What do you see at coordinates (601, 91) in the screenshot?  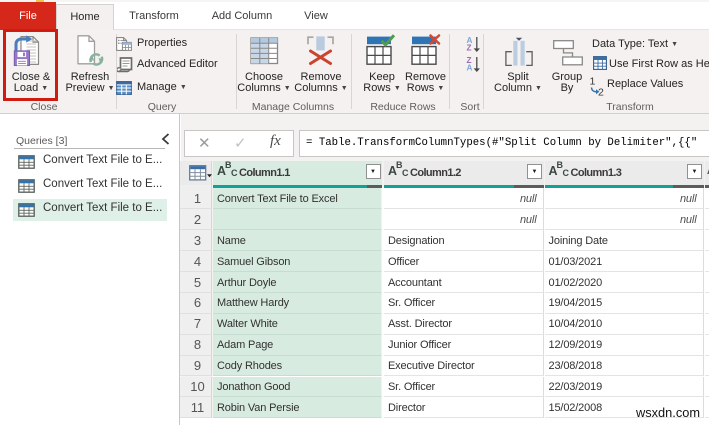 I see `svg-text: 2` at bounding box center [601, 91].